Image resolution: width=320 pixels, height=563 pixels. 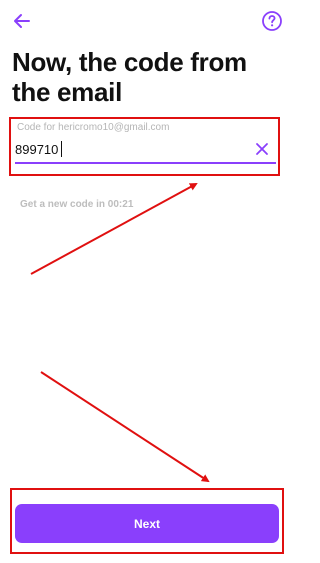 What do you see at coordinates (129, 149) in the screenshot?
I see `code-input` at bounding box center [129, 149].